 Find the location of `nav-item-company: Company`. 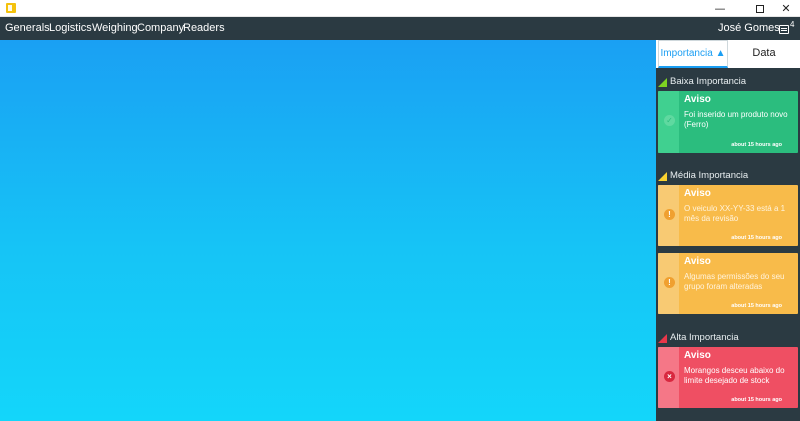

nav-item-company: Company is located at coordinates (160, 28).